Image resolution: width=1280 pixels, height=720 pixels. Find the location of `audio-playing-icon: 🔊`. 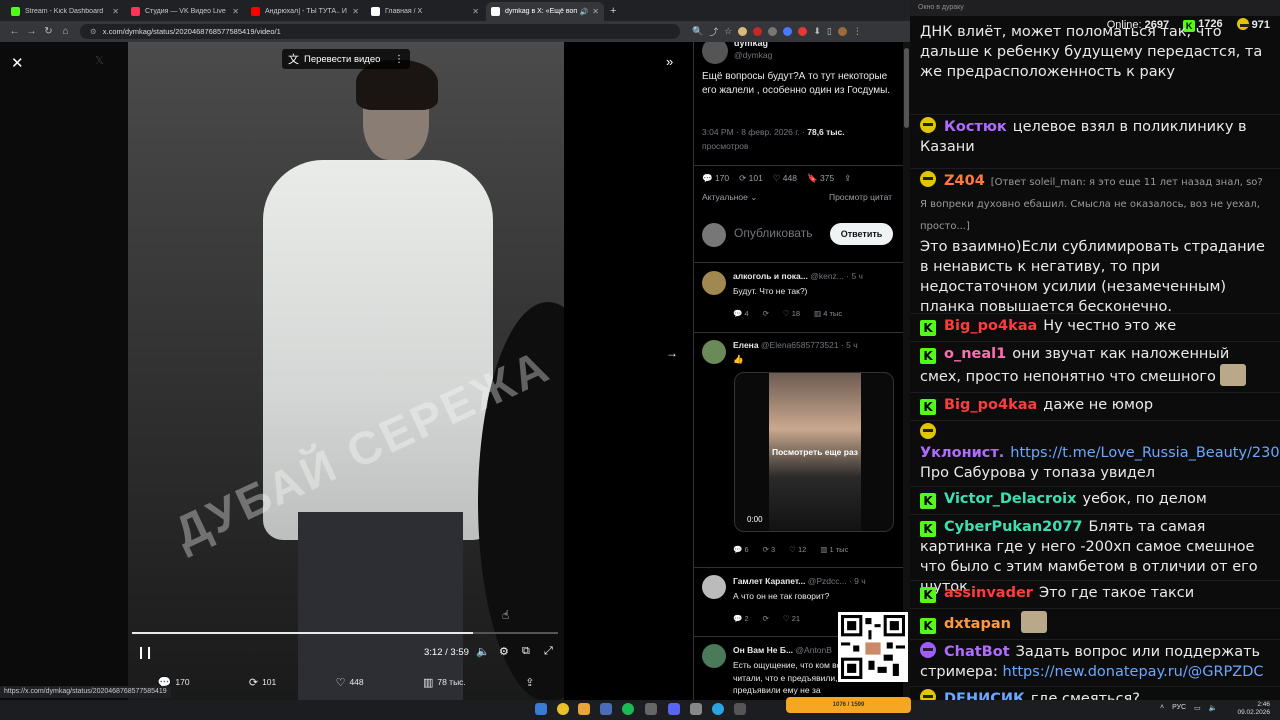

audio-playing-icon: 🔊 is located at coordinates (584, 12).